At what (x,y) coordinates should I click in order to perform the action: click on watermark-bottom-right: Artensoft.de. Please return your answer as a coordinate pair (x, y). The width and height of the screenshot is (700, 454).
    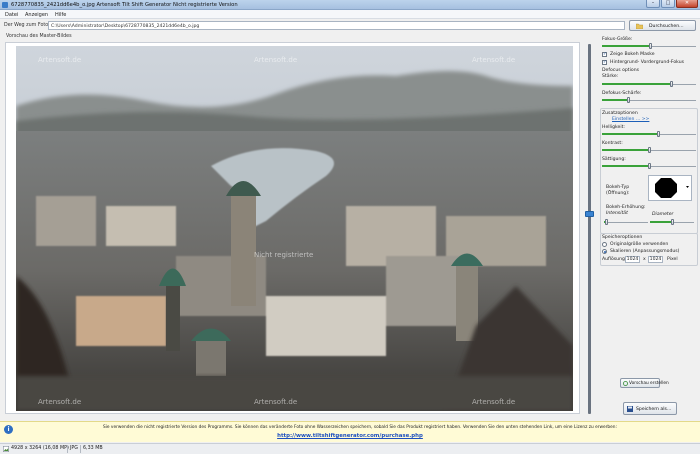
    Looking at the image, I should click on (494, 402).